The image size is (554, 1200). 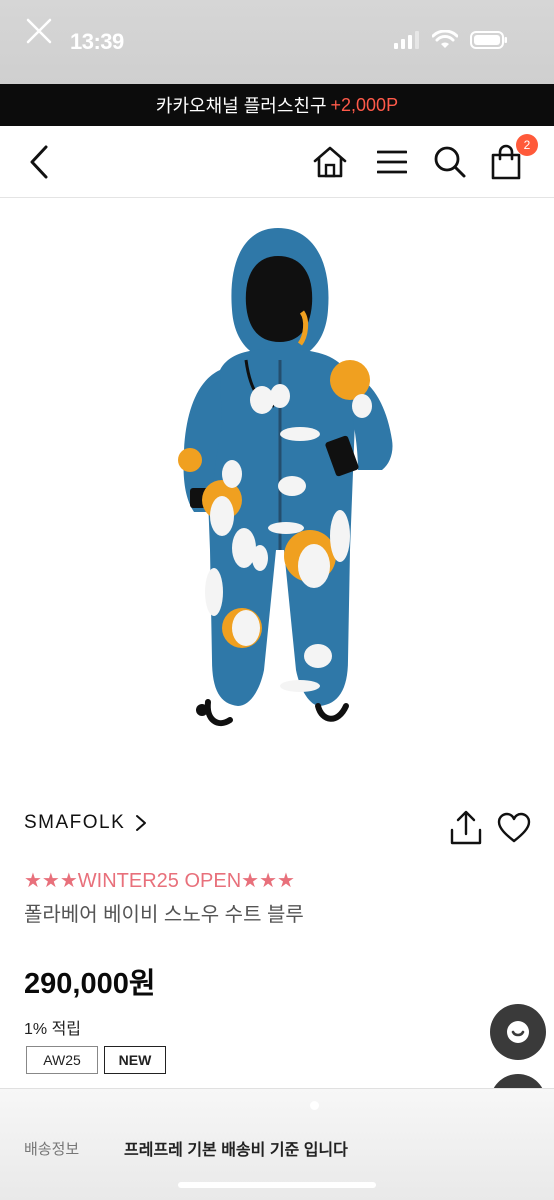 What do you see at coordinates (52, 1149) in the screenshot?
I see `shipping-label: 배송정보` at bounding box center [52, 1149].